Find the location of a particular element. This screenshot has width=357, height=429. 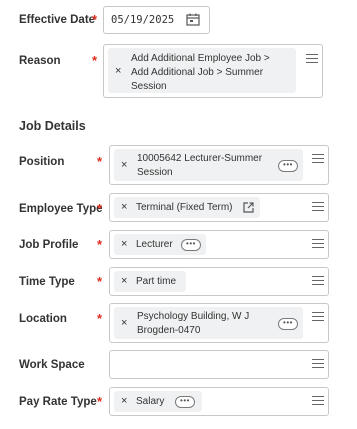

pay-rate-type-value: Salary is located at coordinates (150, 401).